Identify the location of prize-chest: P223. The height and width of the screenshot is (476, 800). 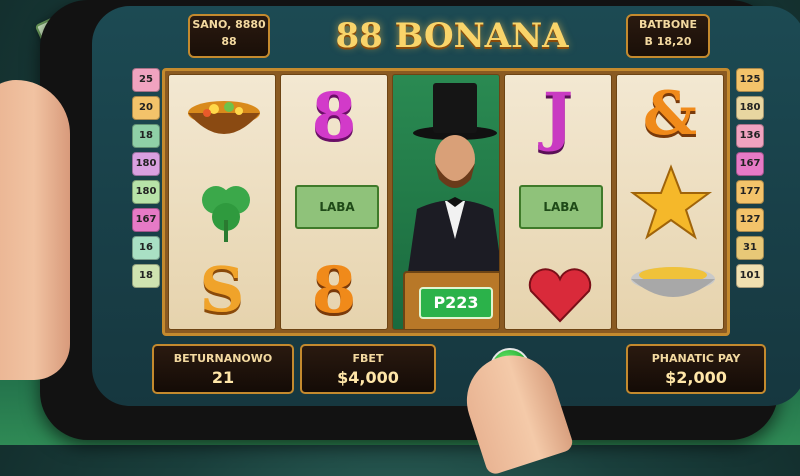
(451, 300).